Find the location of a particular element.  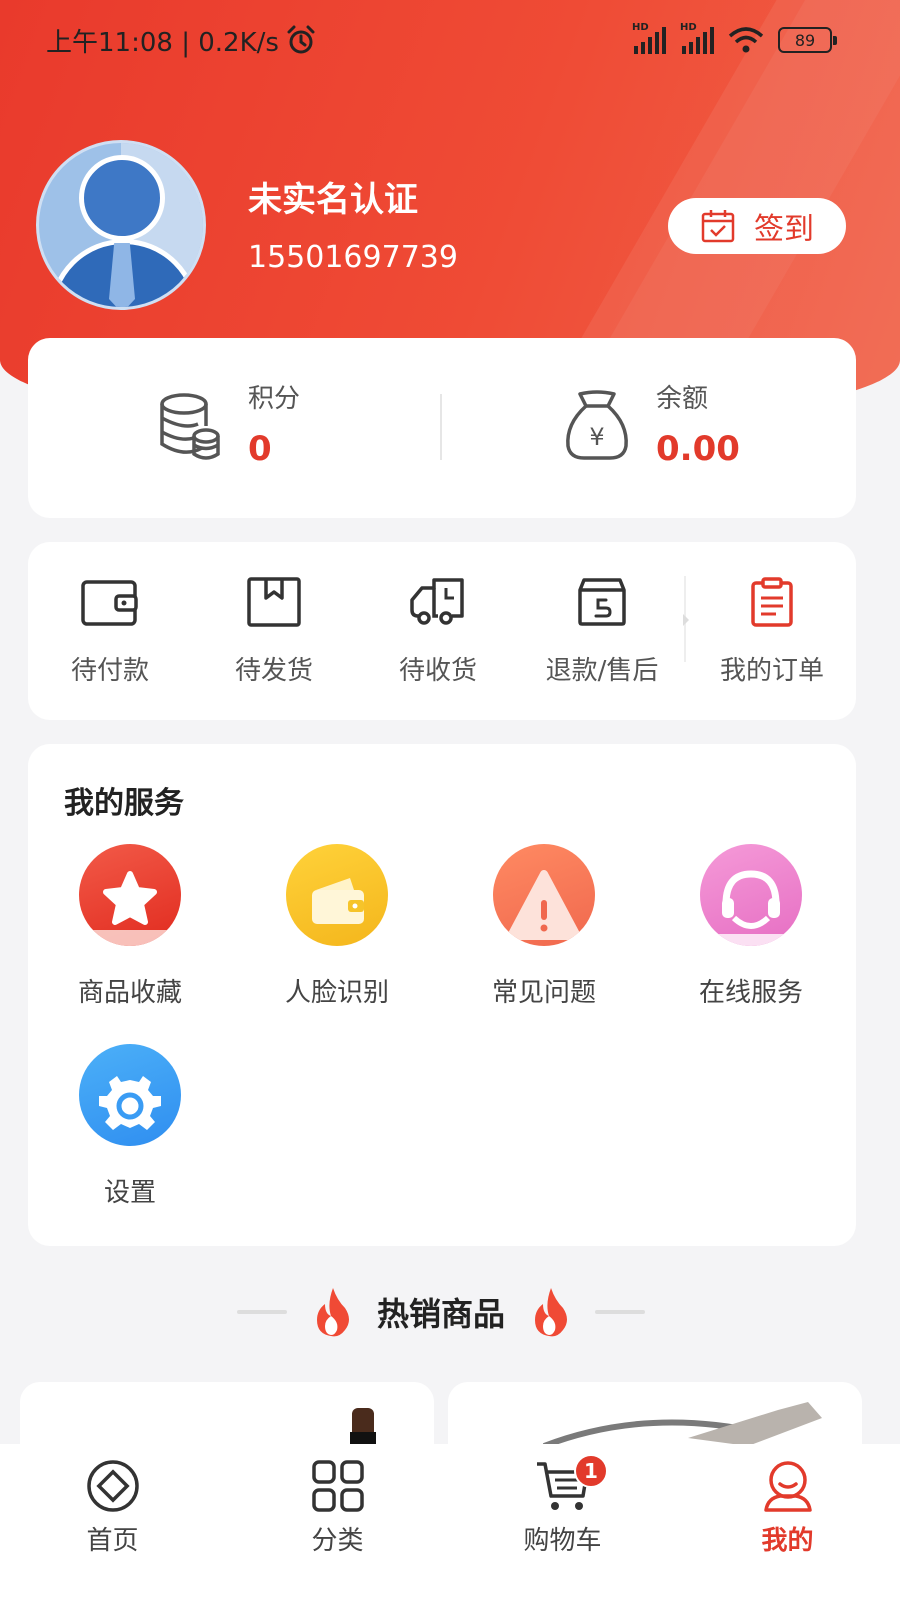

card-wallet-icon is located at coordinates (337, 895).